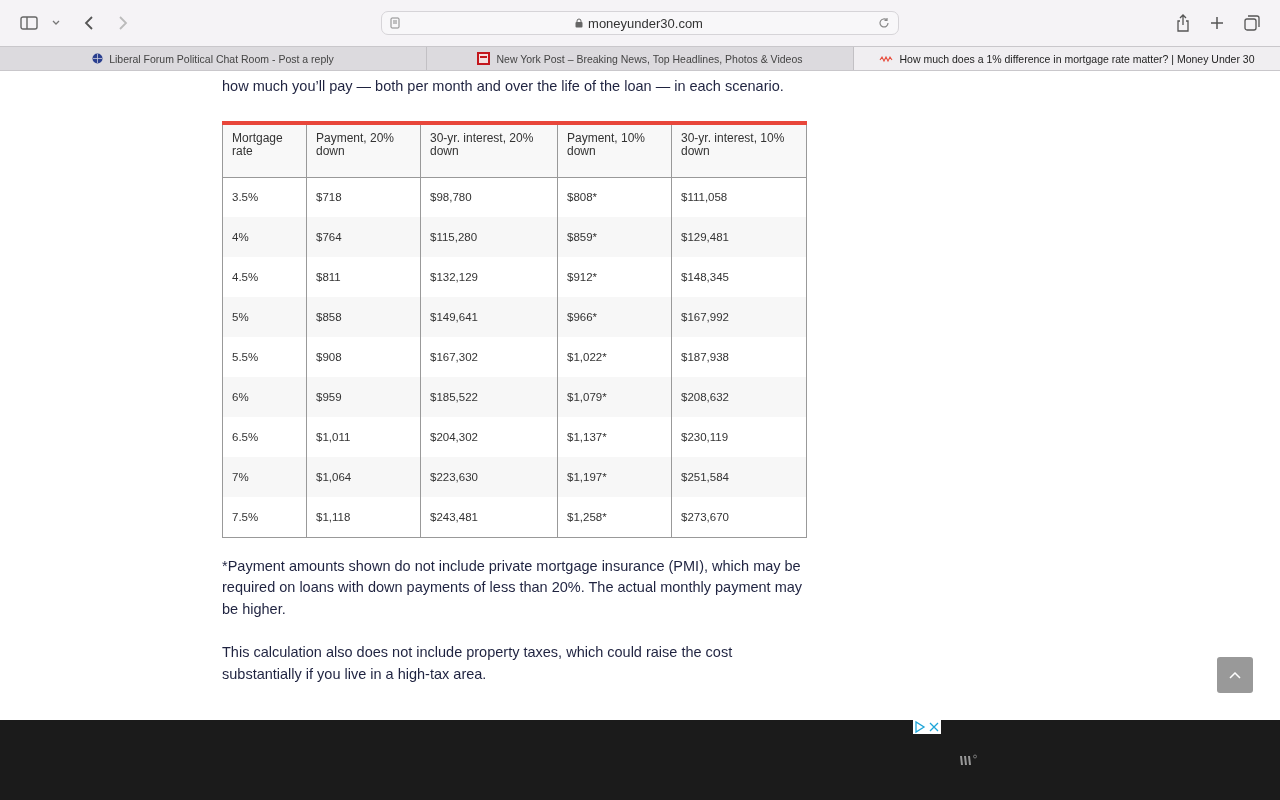 This screenshot has height=800, width=1280. Describe the element at coordinates (213, 58) in the screenshot. I see `browser-tab: Liberal Forum Political Chat Room - Post a reply` at that location.